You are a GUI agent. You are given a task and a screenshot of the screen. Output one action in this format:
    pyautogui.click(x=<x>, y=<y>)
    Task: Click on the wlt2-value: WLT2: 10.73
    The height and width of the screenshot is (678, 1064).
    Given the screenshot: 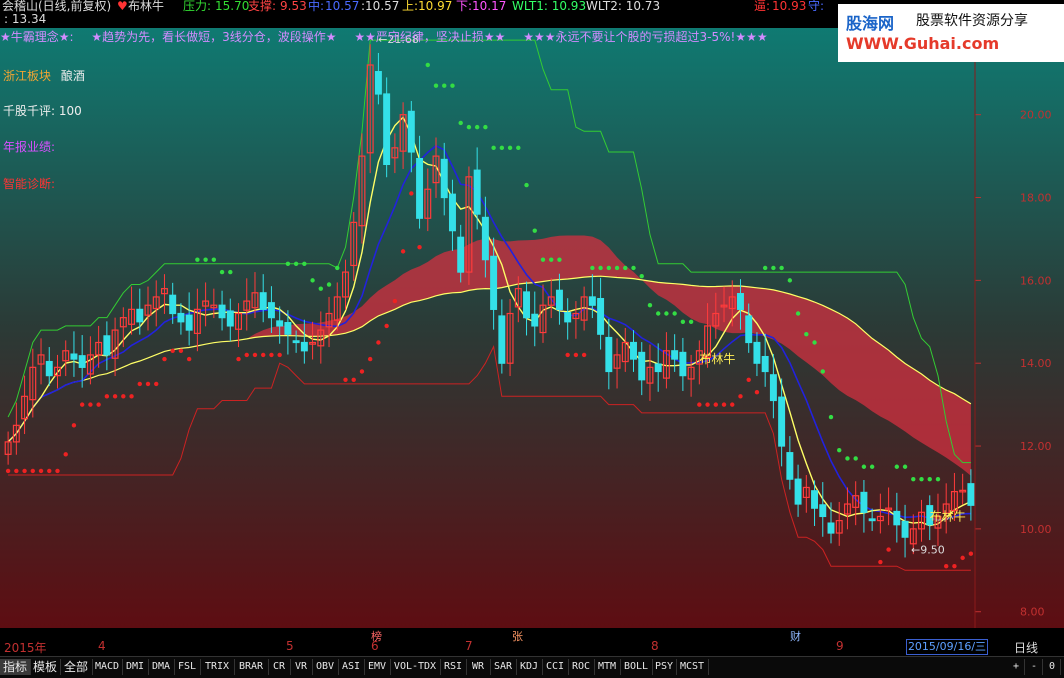 What is the action you would take?
    pyautogui.click(x=623, y=6)
    